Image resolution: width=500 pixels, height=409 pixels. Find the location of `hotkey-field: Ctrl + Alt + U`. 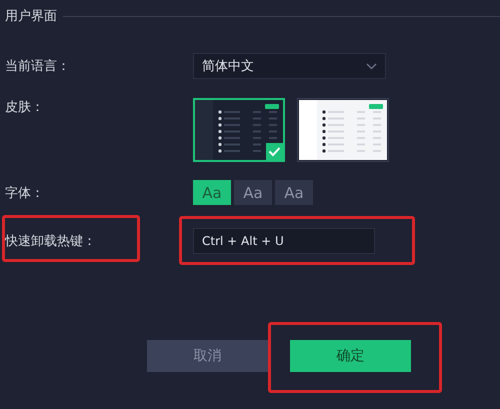

hotkey-field: Ctrl + Alt + U is located at coordinates (284, 241).